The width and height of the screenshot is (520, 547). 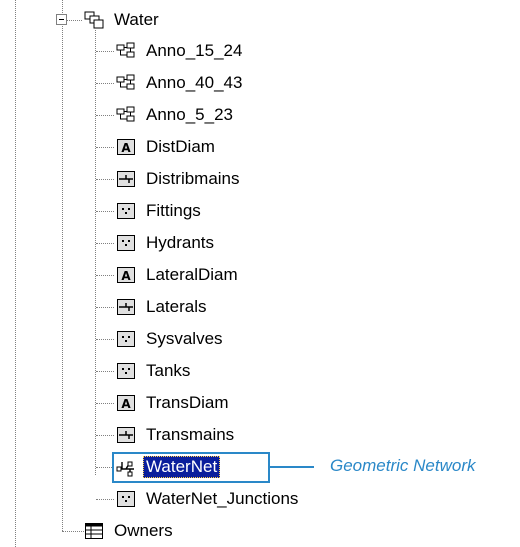 I want to click on tree-node-label: WaterNet_Junctions, so click(x=222, y=498).